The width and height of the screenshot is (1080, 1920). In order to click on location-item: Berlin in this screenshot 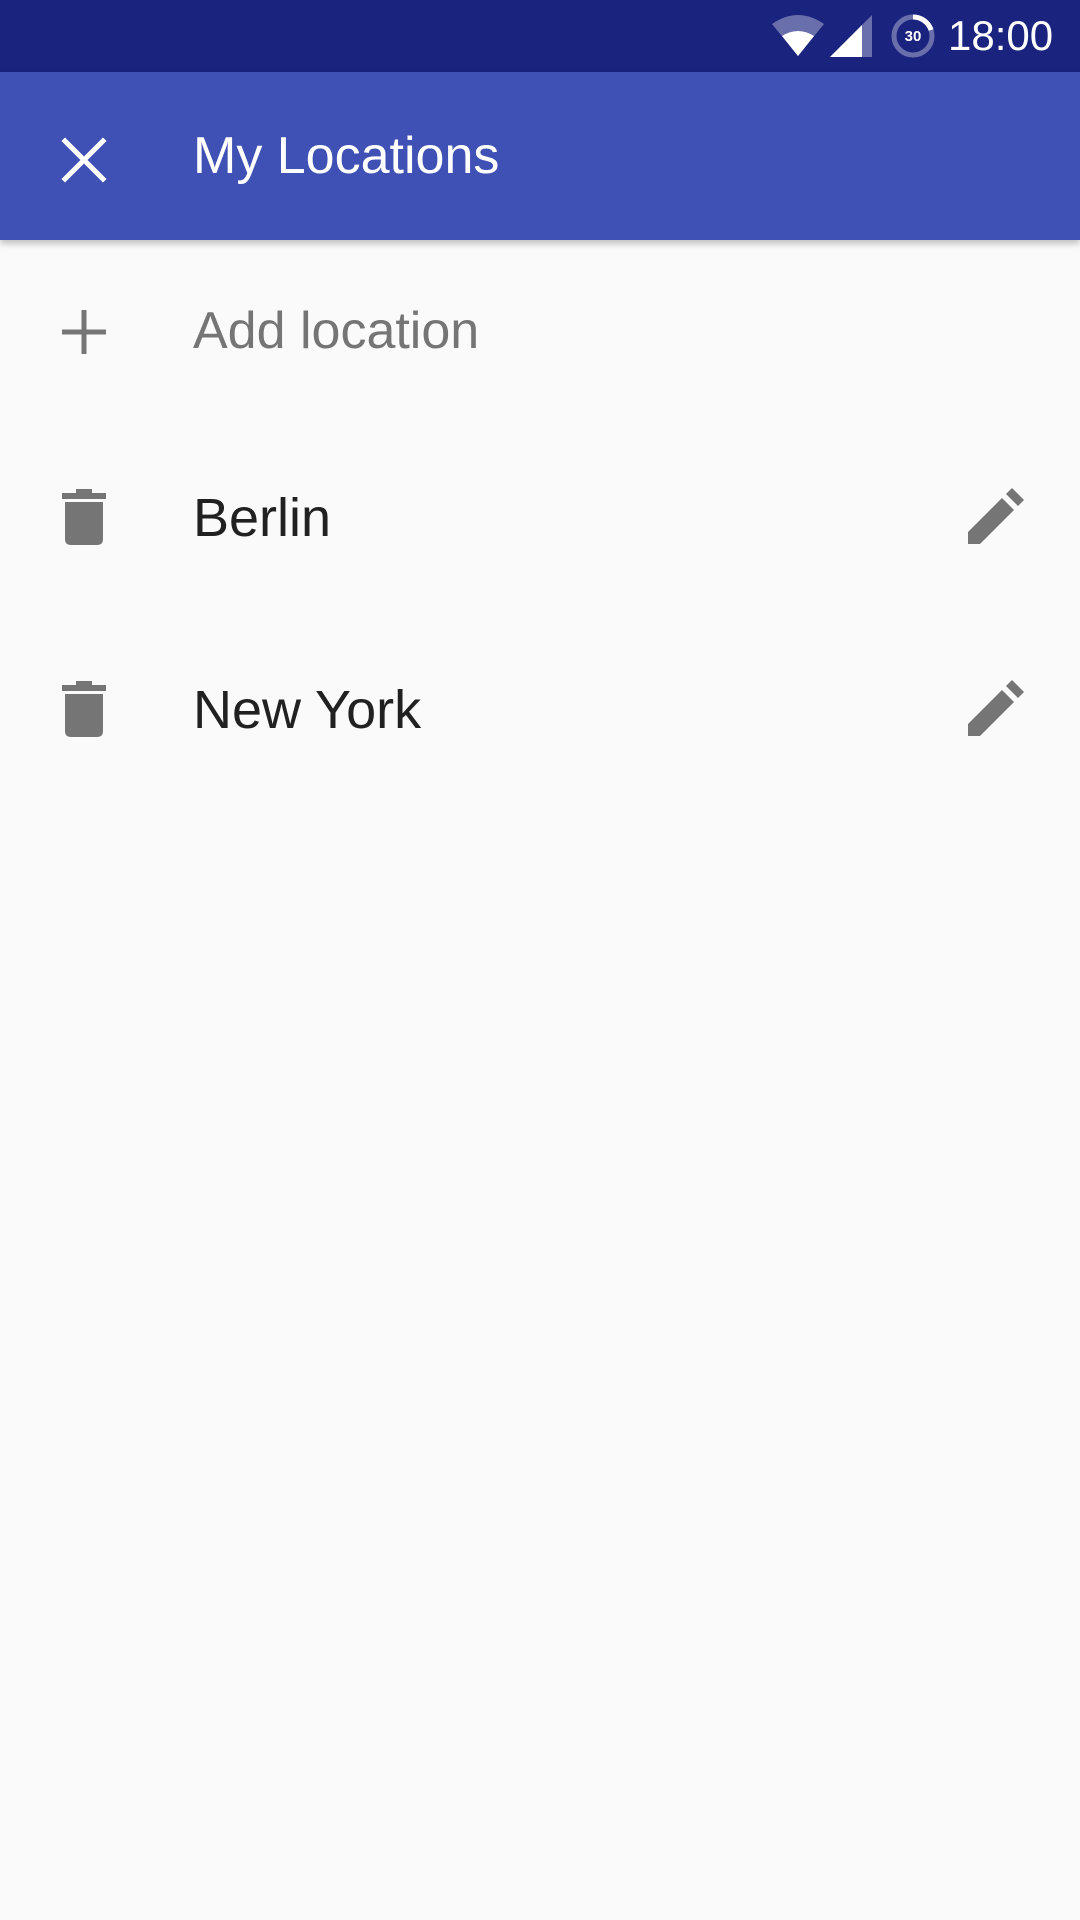, I will do `click(540, 517)`.